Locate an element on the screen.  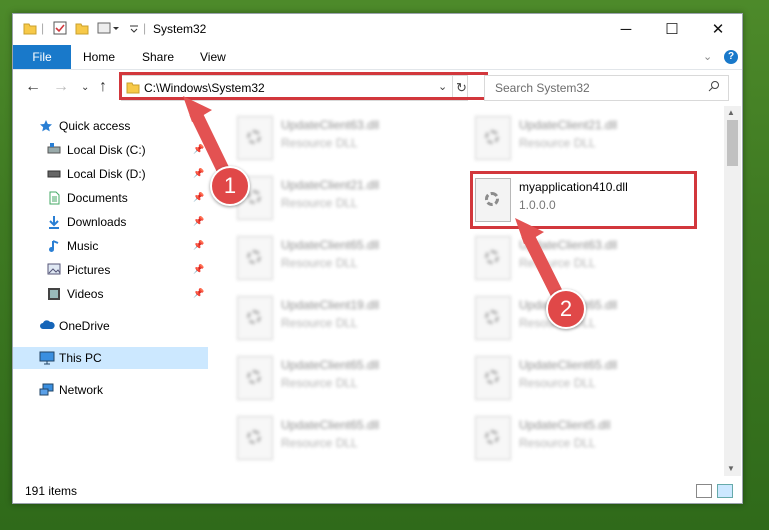
sidebar-item-pictures: Pictures 📌 is located at coordinates (110, 270).